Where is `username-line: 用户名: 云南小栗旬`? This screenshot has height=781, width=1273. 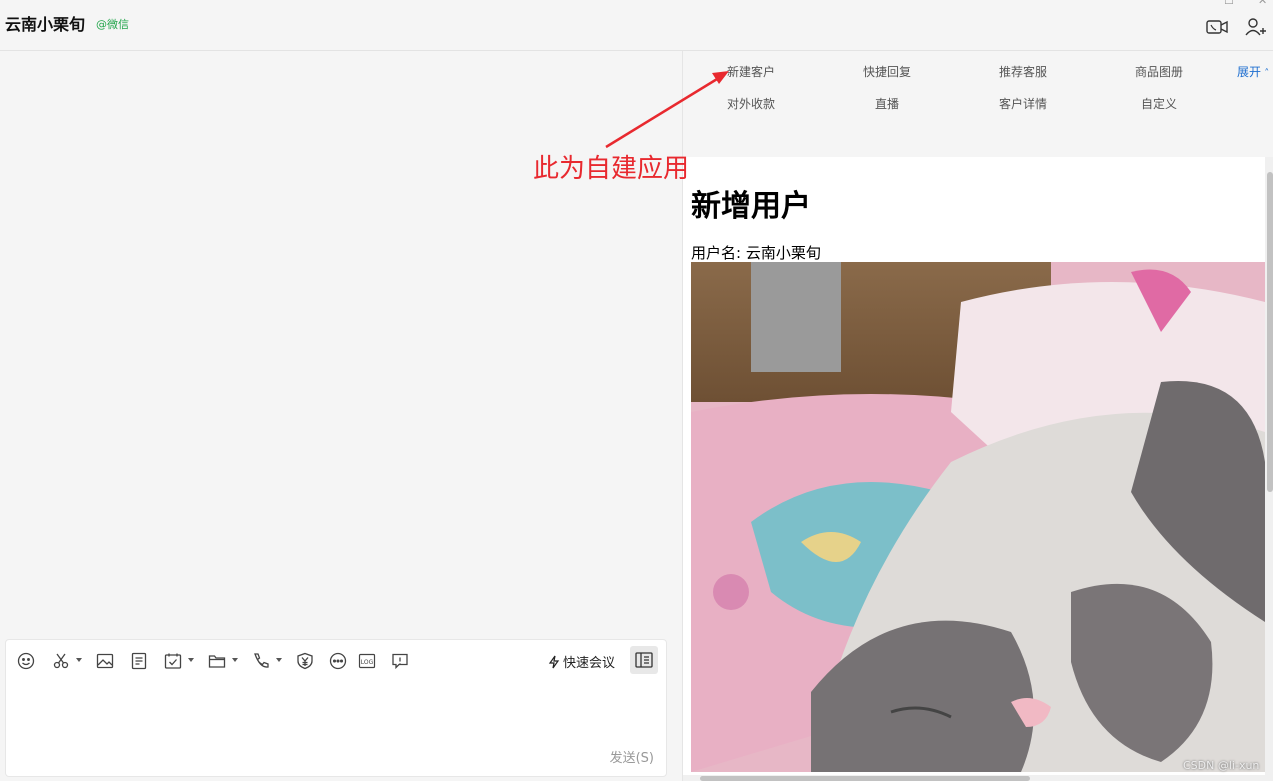
username-line: 用户名: 云南小栗旬 is located at coordinates (756, 252).